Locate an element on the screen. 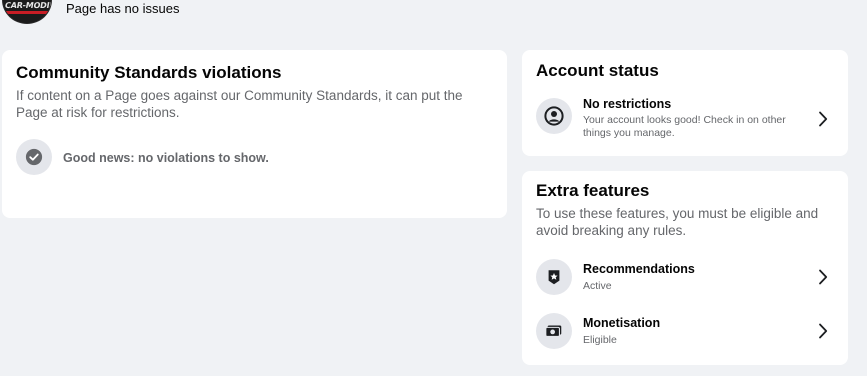  badge-star-icon is located at coordinates (554, 277).